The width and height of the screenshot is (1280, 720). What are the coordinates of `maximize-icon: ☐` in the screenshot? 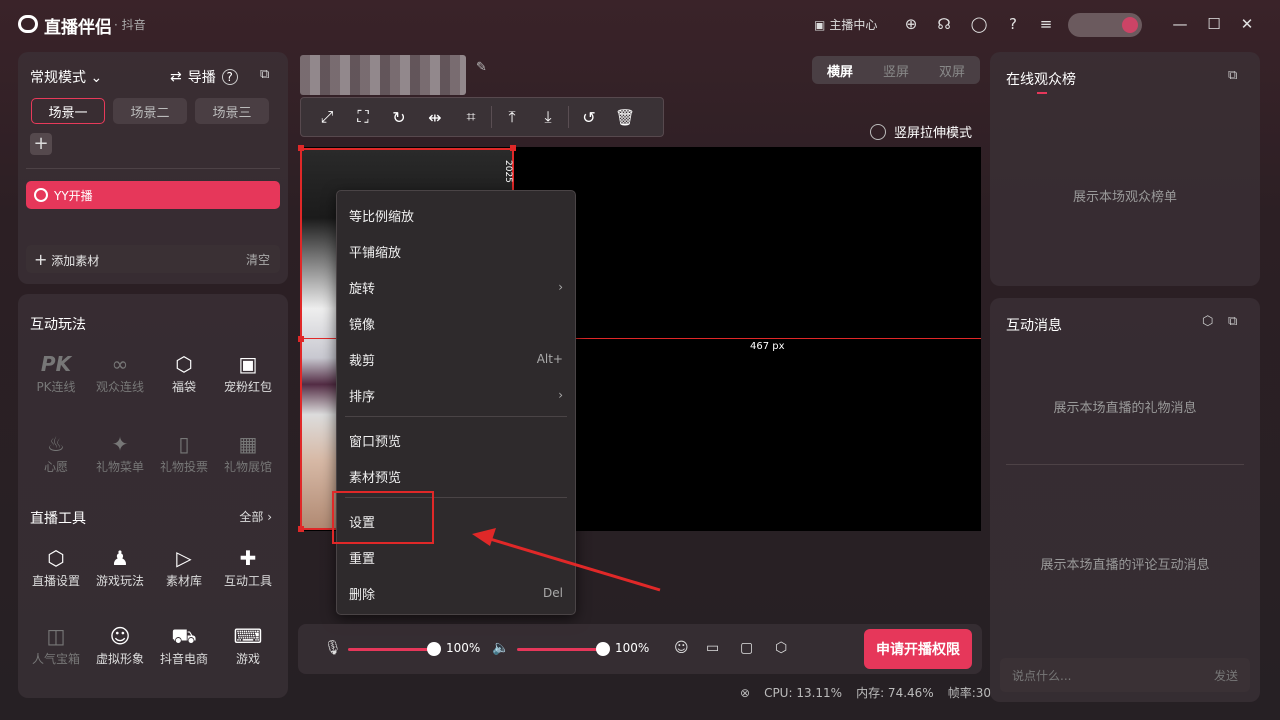 It's located at (1214, 24).